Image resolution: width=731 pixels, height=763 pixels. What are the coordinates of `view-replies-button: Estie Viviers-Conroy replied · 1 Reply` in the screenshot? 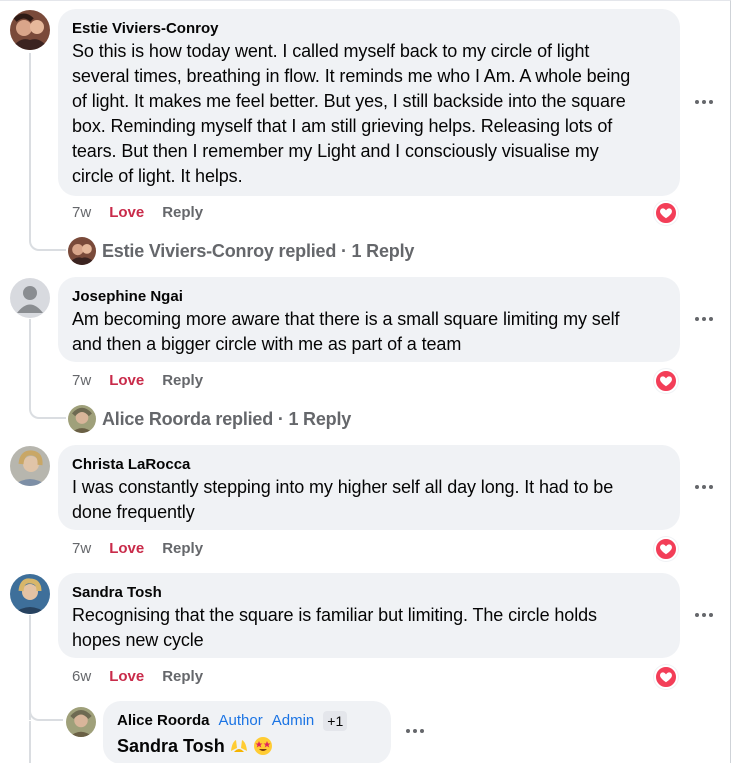 It's located at (241, 251).